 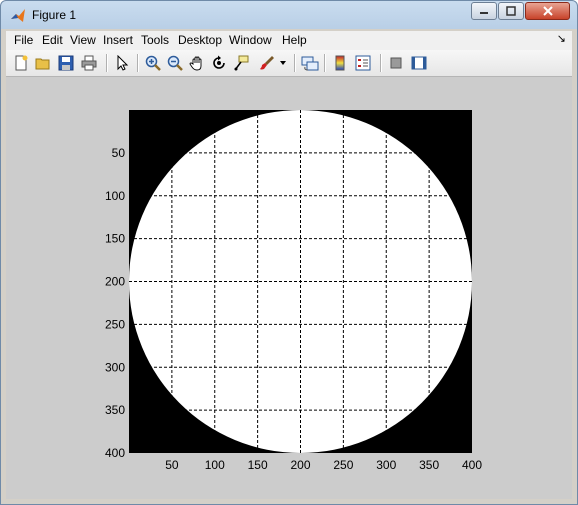 I want to click on y-tick-label: 100, so click(x=115, y=196).